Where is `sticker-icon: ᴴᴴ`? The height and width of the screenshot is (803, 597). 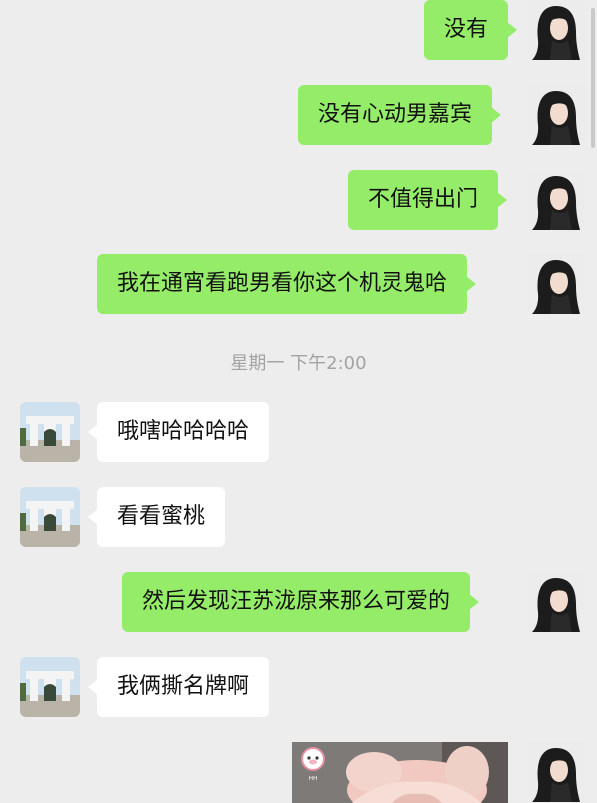
sticker-icon: ᴴᴴ is located at coordinates (313, 766).